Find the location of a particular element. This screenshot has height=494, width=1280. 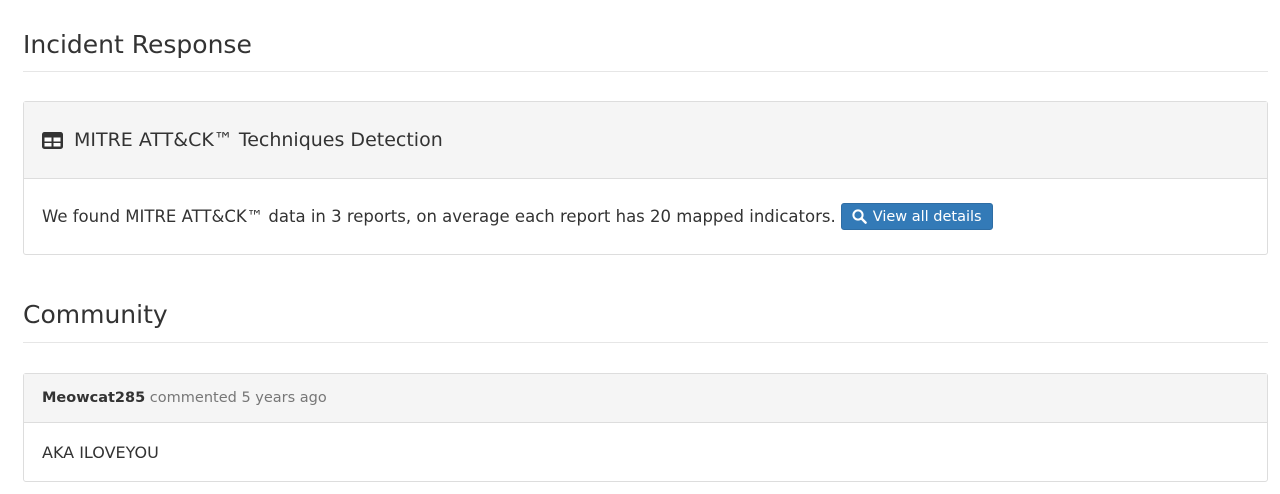

comment-author: Meowcat285 is located at coordinates (93, 398).